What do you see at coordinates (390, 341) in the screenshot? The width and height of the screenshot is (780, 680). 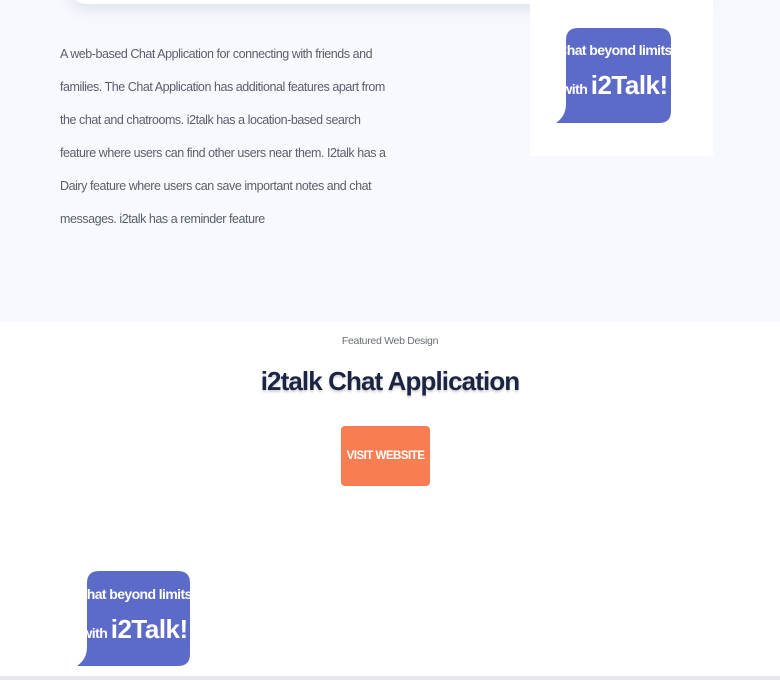 I see `featured-label: Featured Web Design` at bounding box center [390, 341].